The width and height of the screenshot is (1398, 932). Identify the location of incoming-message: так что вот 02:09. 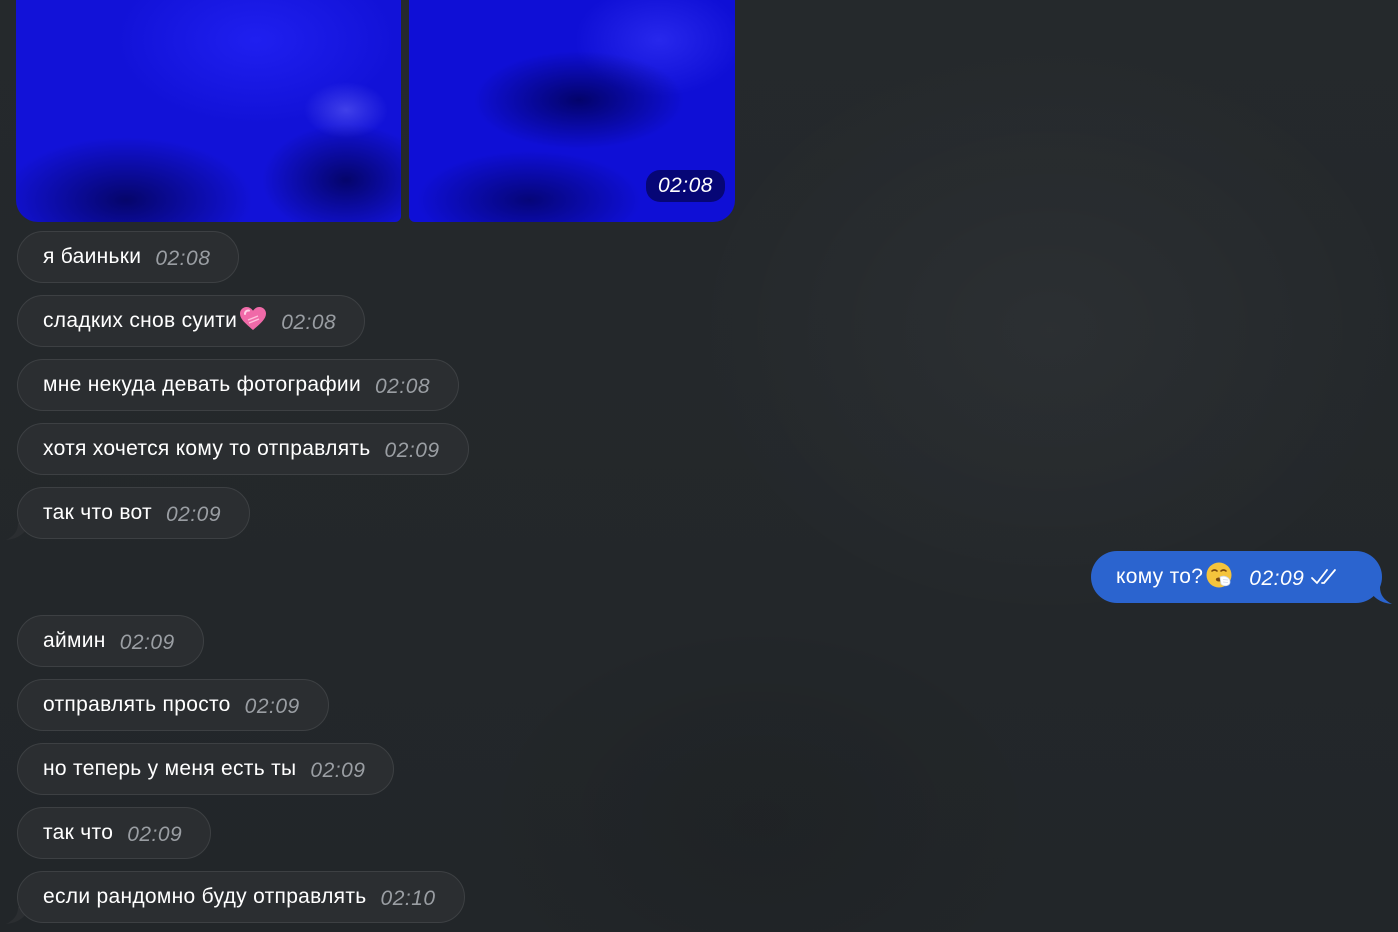
(134, 513).